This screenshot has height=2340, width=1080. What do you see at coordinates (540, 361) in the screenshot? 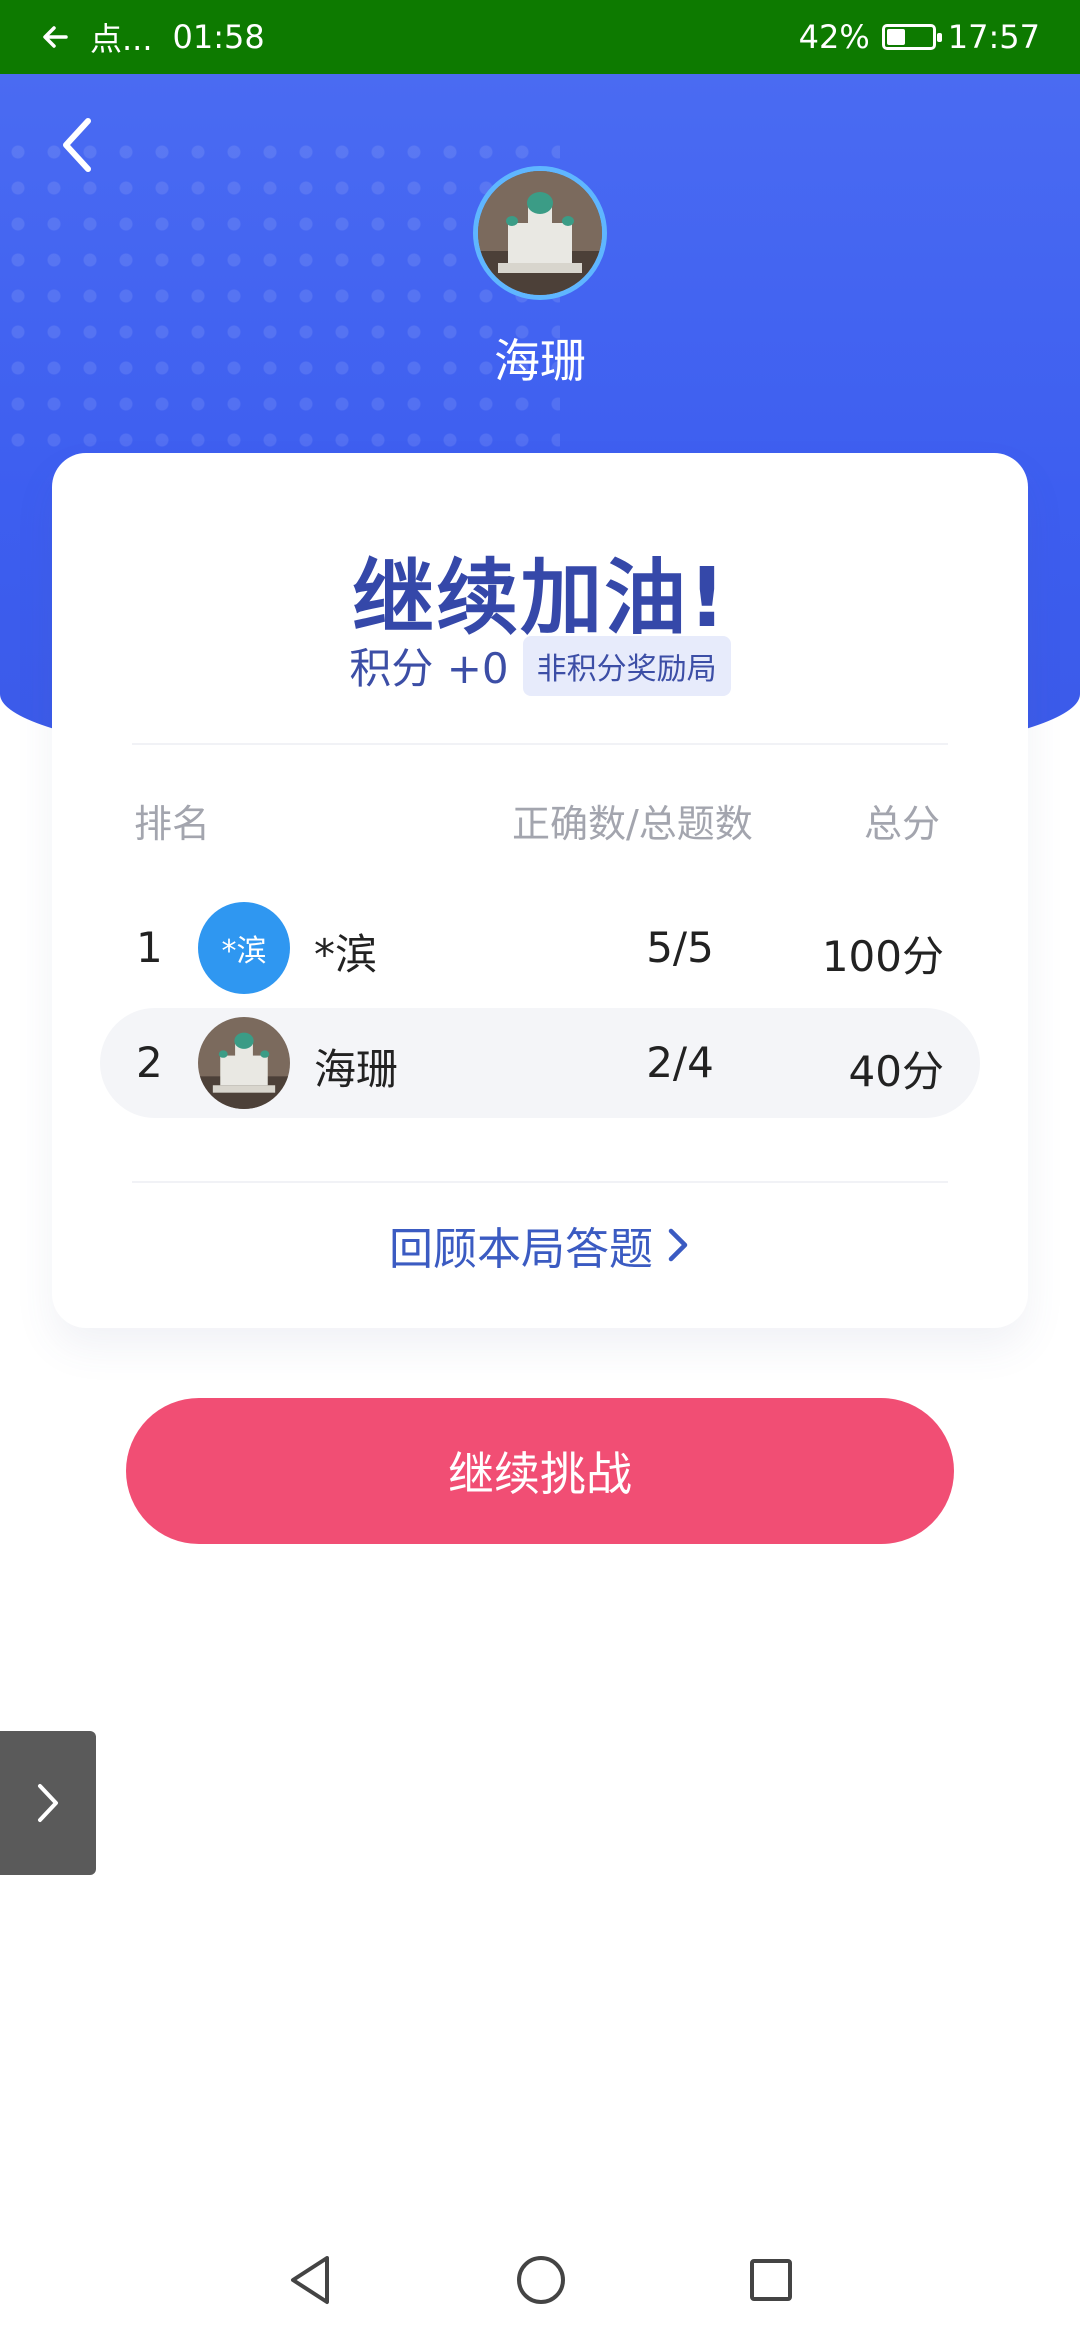
I see `hero-username: 海珊` at bounding box center [540, 361].